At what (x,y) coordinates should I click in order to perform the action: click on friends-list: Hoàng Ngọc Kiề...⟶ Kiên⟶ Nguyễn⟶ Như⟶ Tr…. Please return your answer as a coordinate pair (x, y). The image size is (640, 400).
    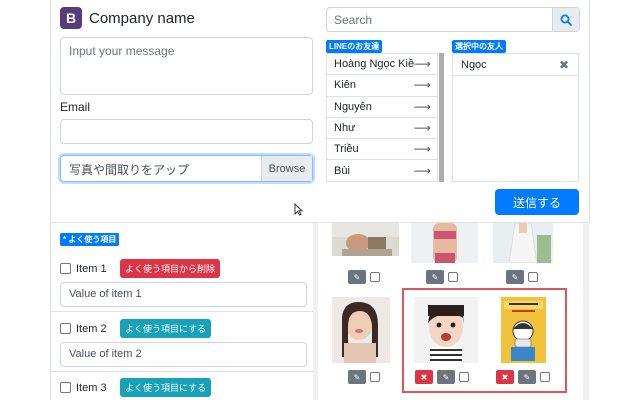
    Looking at the image, I should click on (382, 117).